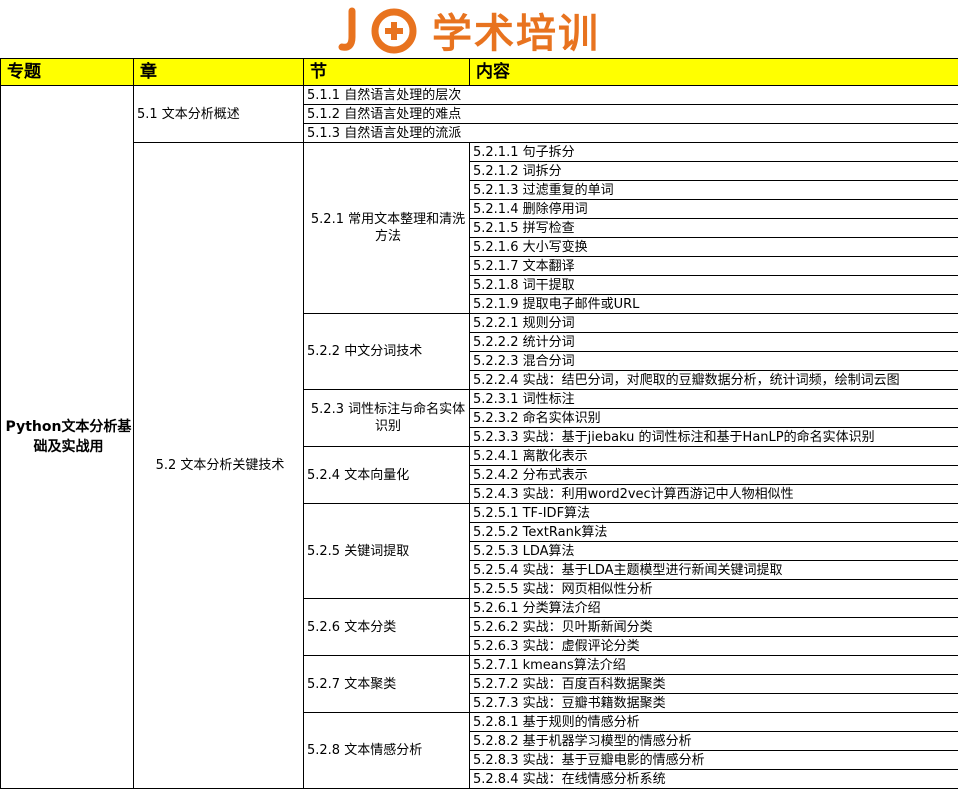  What do you see at coordinates (714, 72) in the screenshot?
I see `column-header-content: 内容` at bounding box center [714, 72].